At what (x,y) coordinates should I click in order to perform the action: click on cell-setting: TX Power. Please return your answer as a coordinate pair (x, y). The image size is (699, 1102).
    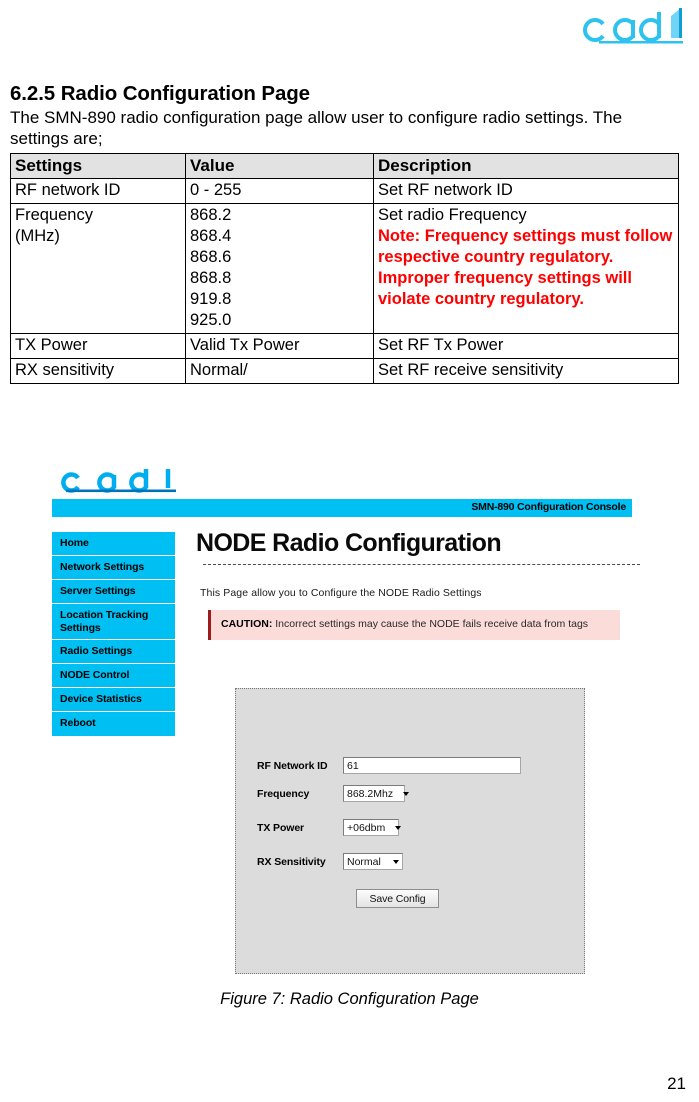
    Looking at the image, I should click on (98, 346).